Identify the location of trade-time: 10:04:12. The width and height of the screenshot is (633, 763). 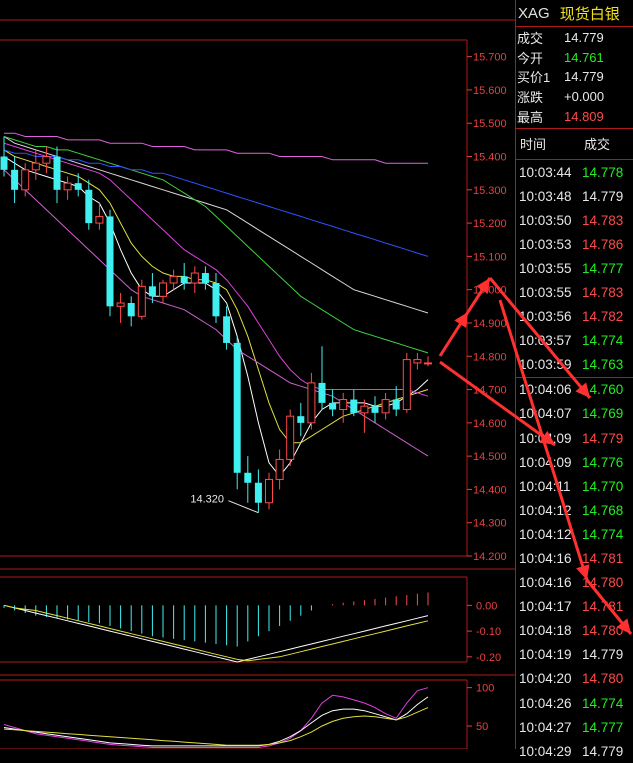
(545, 534).